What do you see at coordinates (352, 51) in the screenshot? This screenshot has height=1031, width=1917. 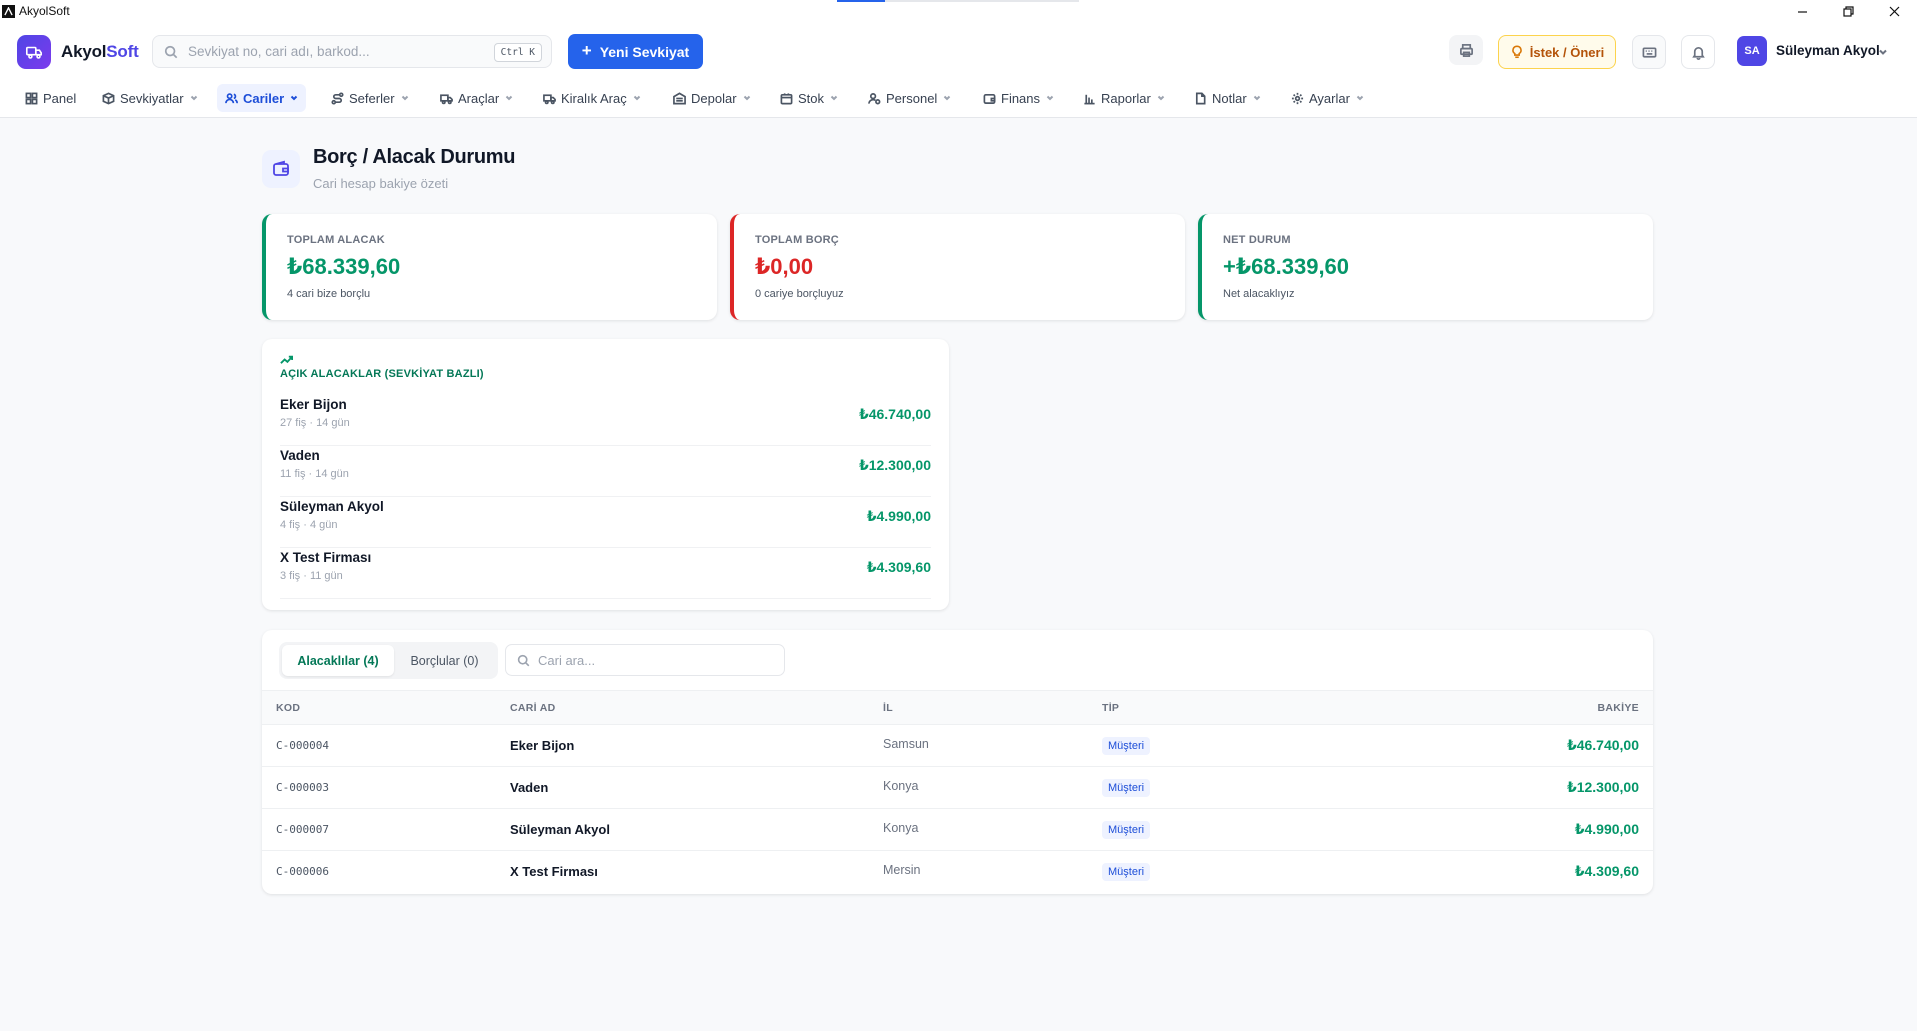 I see `global-search-input: Sevkiyat no, cari adı, barkod... Ctrl K` at bounding box center [352, 51].